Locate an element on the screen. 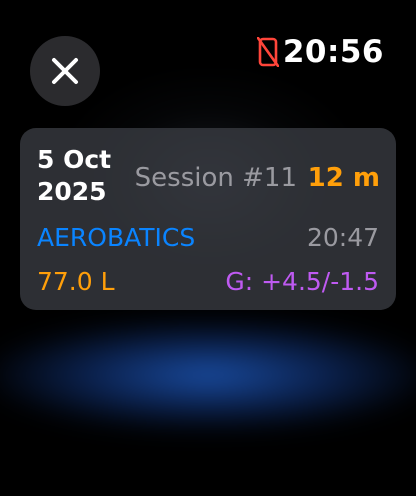 The width and height of the screenshot is (416, 496). session-duration: 12 m is located at coordinates (343, 178).